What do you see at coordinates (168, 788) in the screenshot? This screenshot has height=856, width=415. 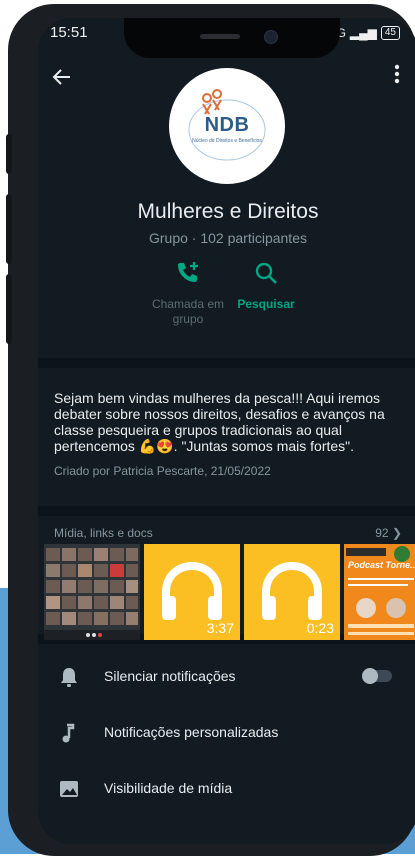 I see `media-visibility-label: Visibilidade de mídia` at bounding box center [168, 788].